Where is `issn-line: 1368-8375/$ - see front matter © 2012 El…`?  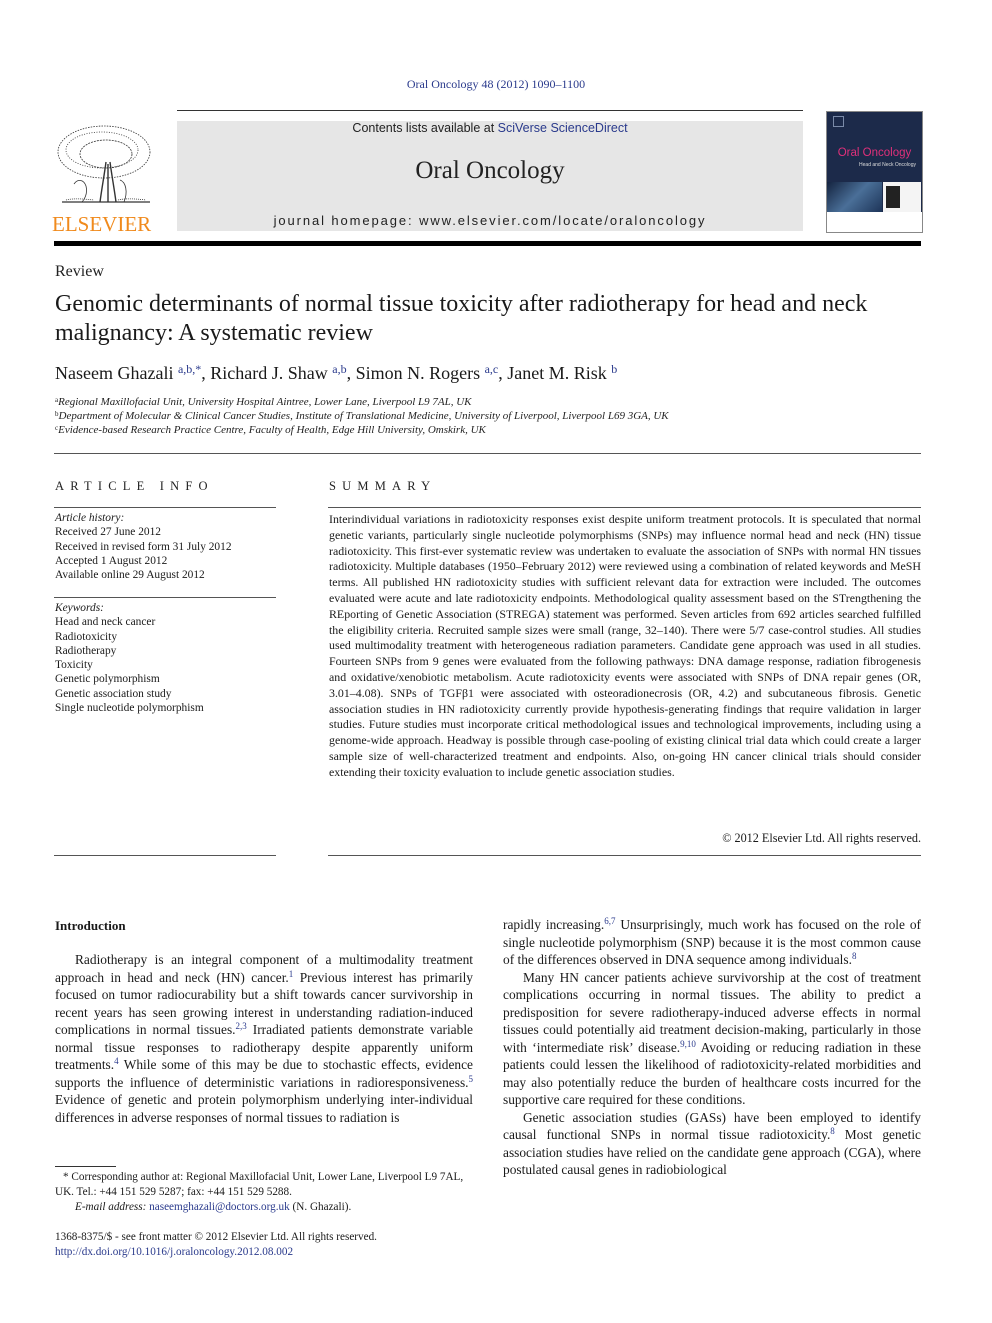
issn-line: 1368-8375/$ - see front matter © 2012 El… is located at coordinates (216, 1237).